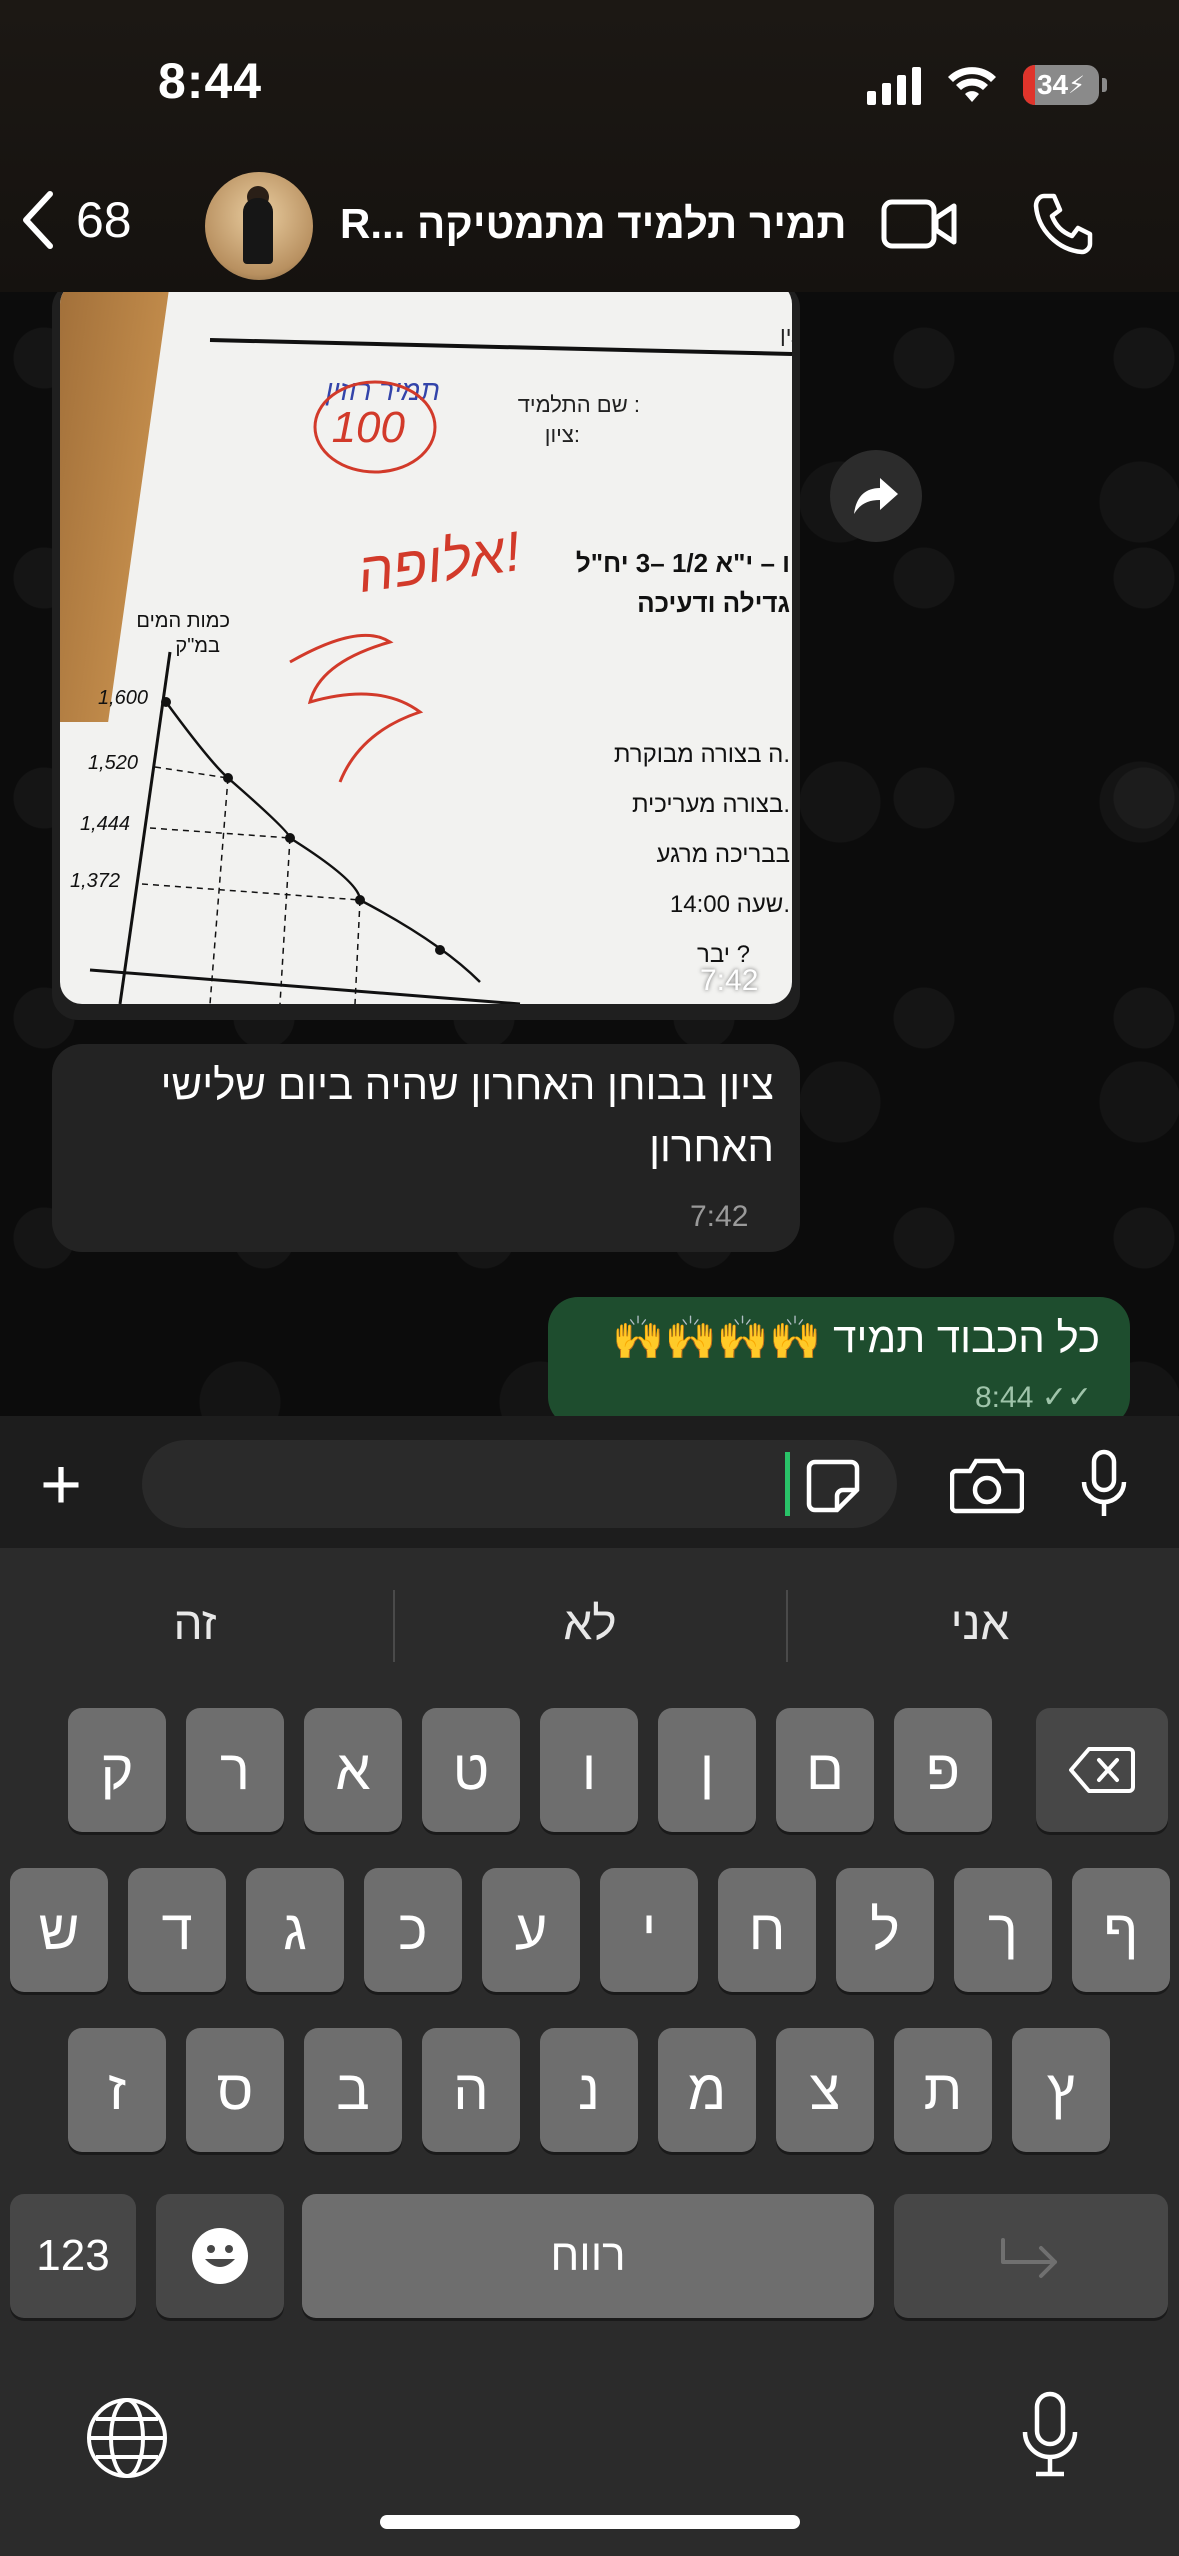 This screenshot has width=1179, height=2556. I want to click on key: ר, so click(235, 1770).